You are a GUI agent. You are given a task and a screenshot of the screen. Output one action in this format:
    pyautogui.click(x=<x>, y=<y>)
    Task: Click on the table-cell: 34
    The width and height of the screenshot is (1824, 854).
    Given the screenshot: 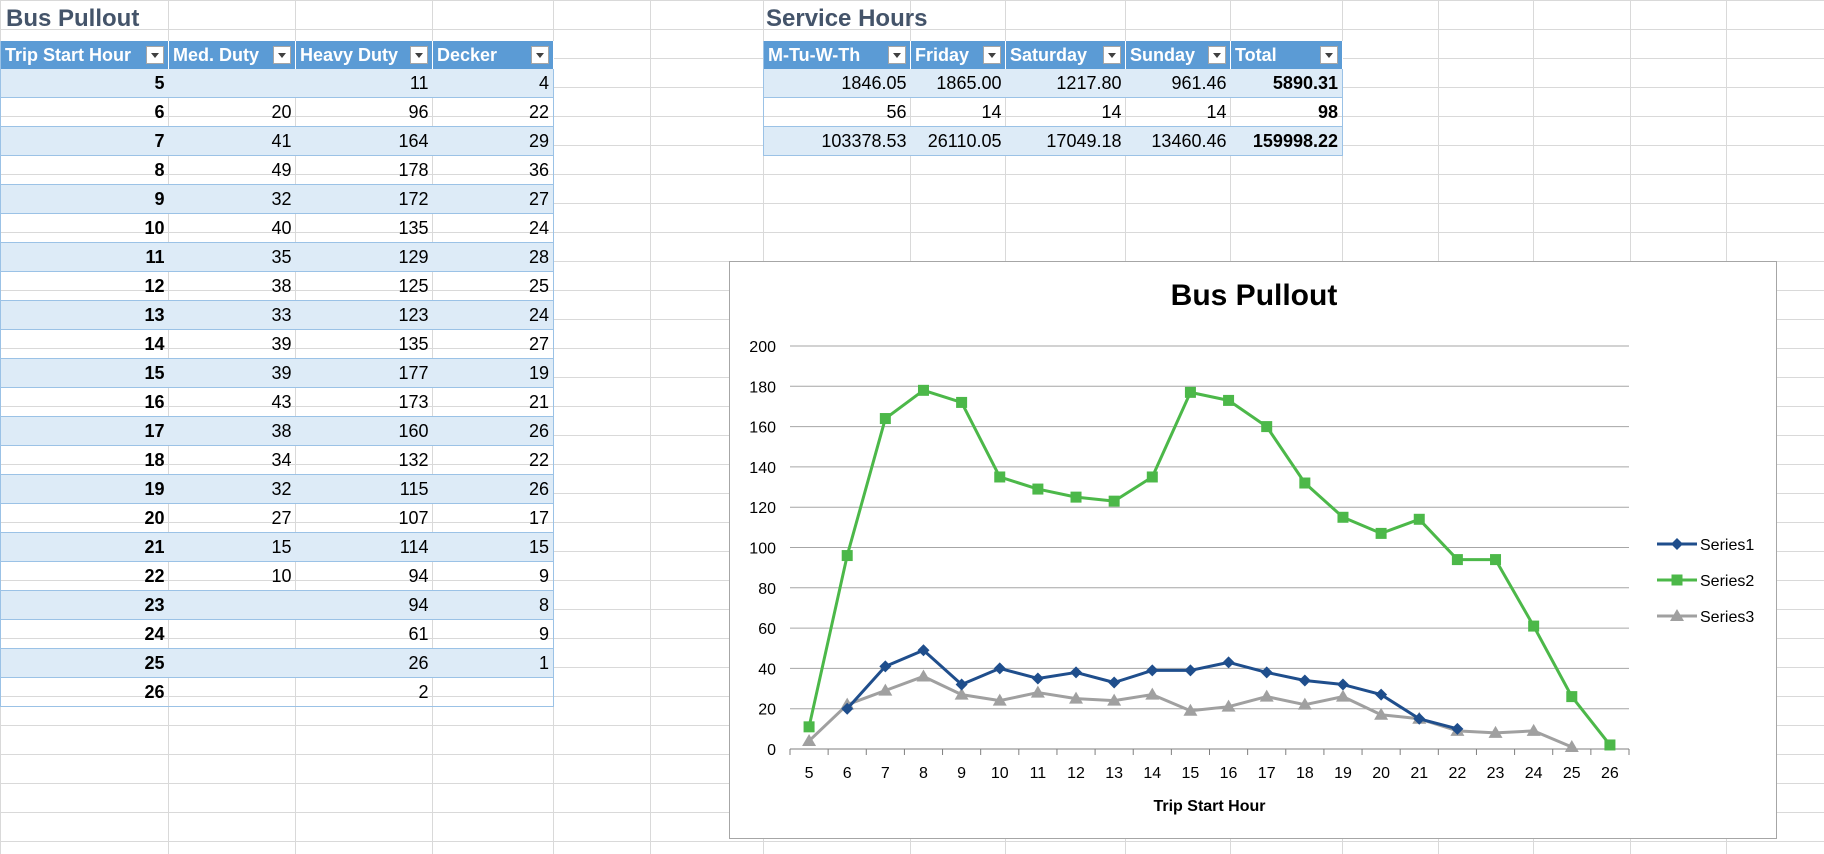 What is the action you would take?
    pyautogui.click(x=232, y=460)
    